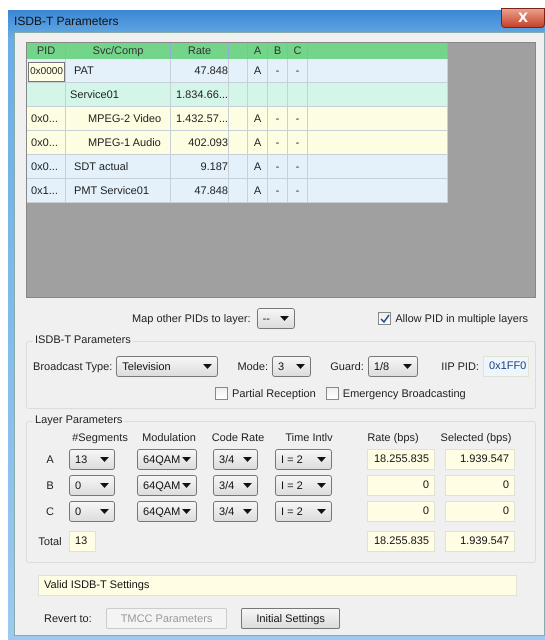 This screenshot has width=545, height=640. Describe the element at coordinates (401, 459) in the screenshot. I see `rate-field: 18.255.835` at that location.